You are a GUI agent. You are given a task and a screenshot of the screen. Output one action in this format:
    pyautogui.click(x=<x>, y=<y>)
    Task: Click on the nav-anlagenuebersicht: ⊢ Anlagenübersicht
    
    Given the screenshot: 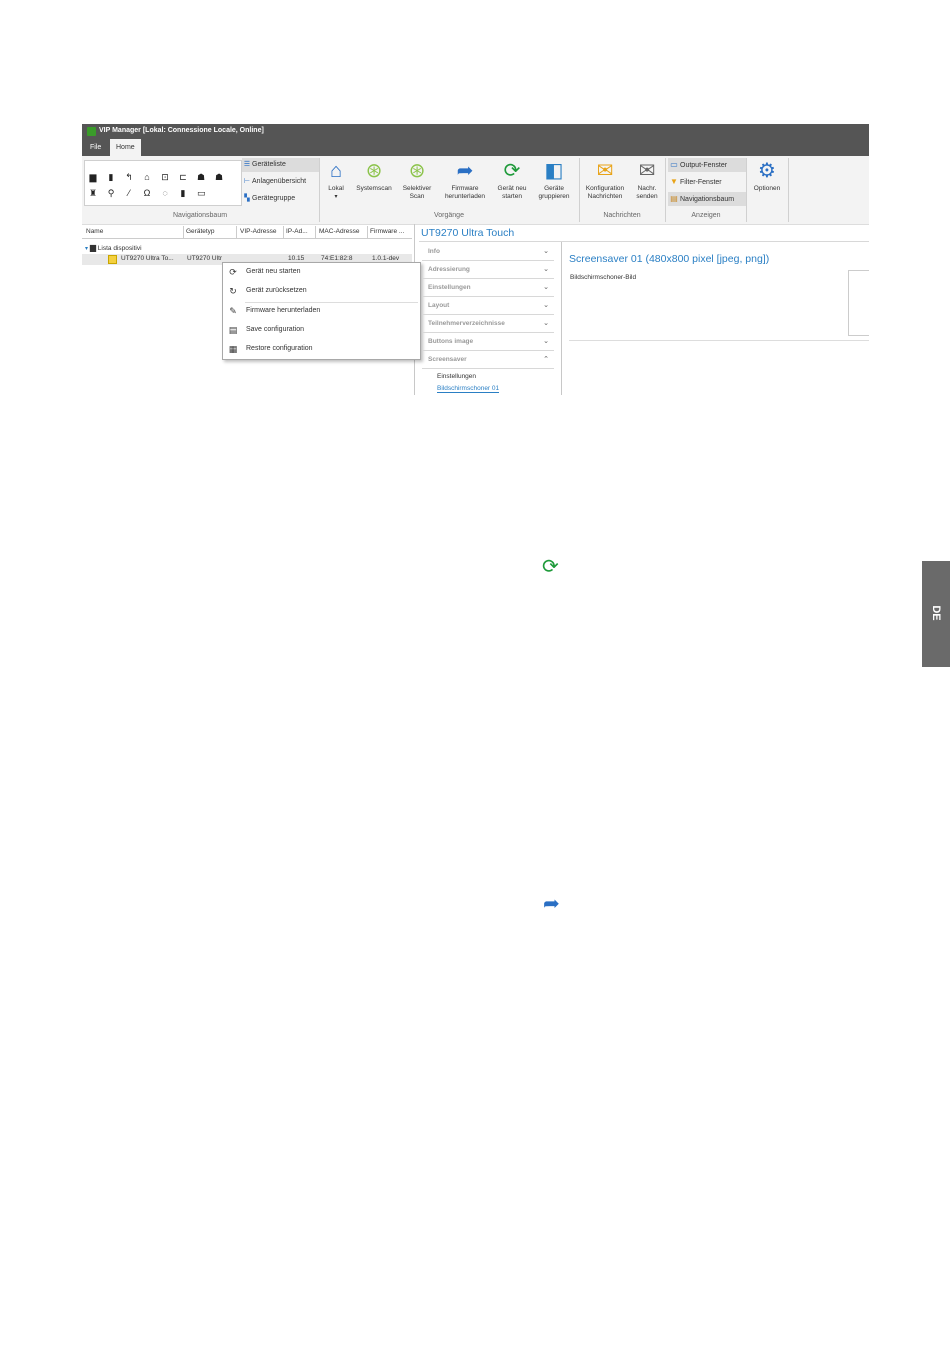 What is the action you would take?
    pyautogui.click(x=281, y=182)
    